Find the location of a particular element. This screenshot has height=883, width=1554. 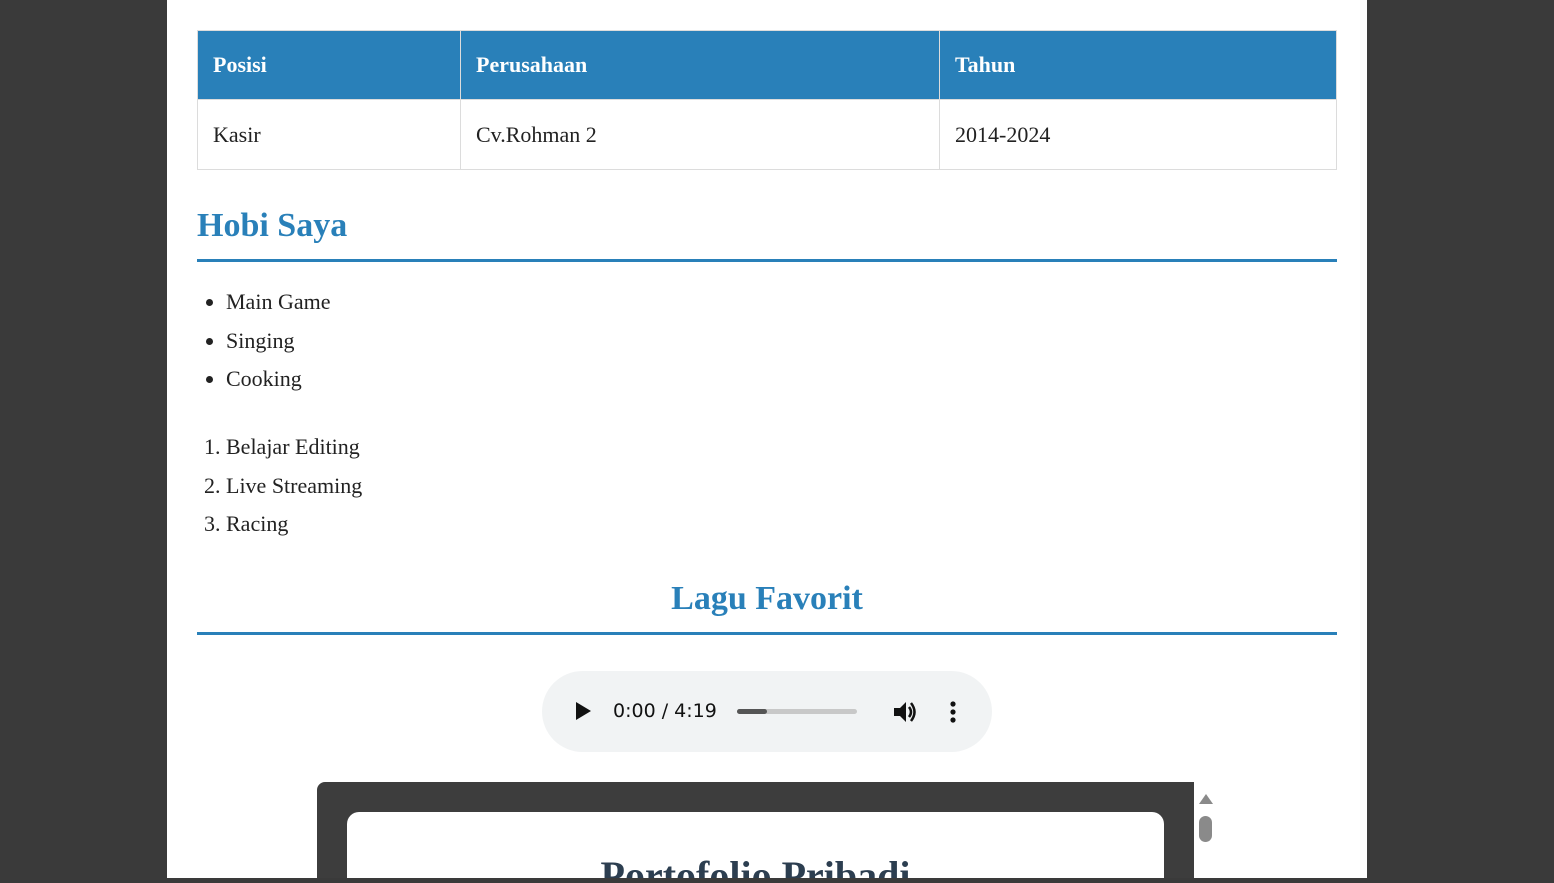

table-header-row: Posisi Perusahaan Tahun is located at coordinates (767, 65).